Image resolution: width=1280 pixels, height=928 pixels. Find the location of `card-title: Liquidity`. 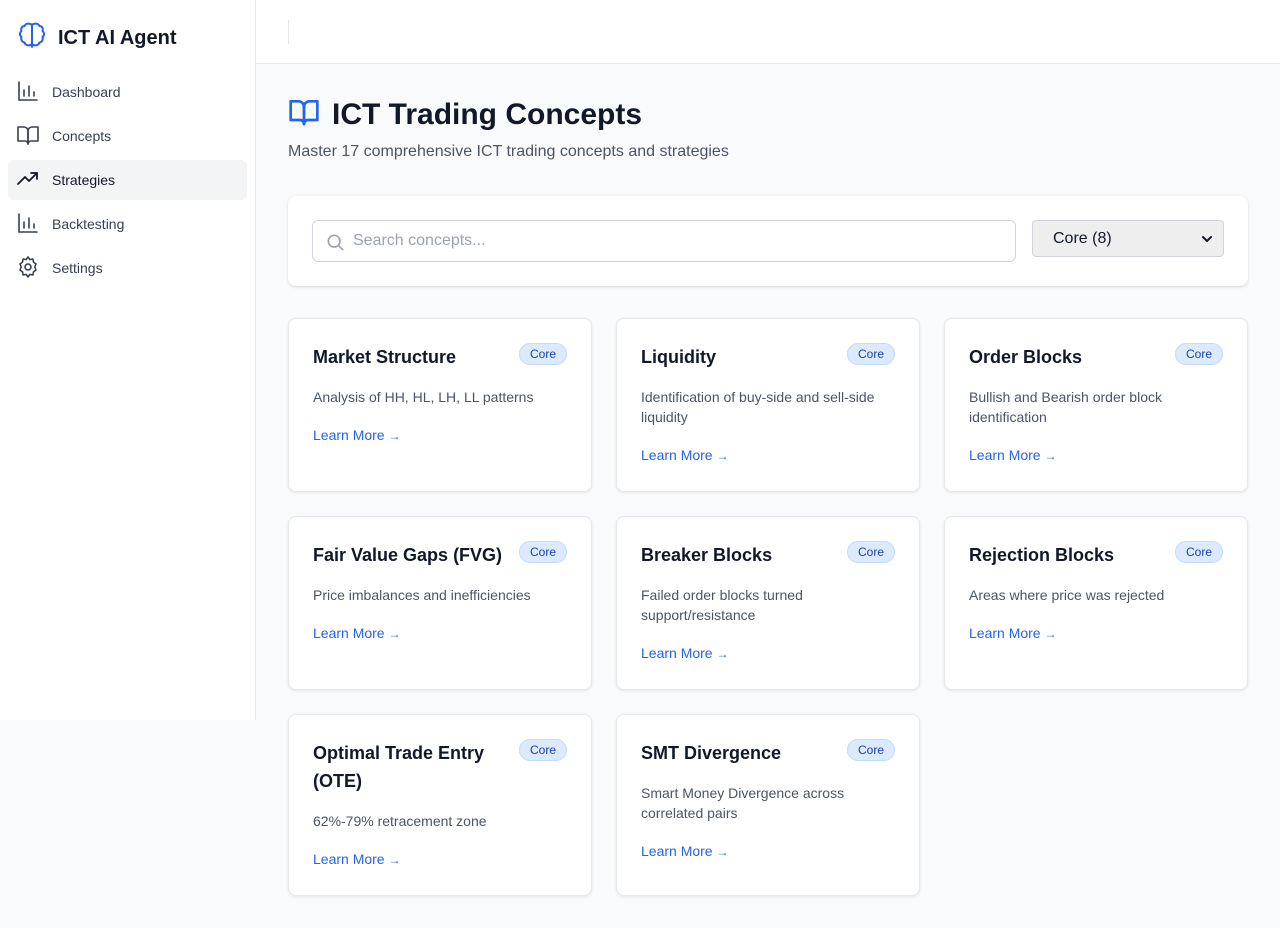

card-title: Liquidity is located at coordinates (678, 357).